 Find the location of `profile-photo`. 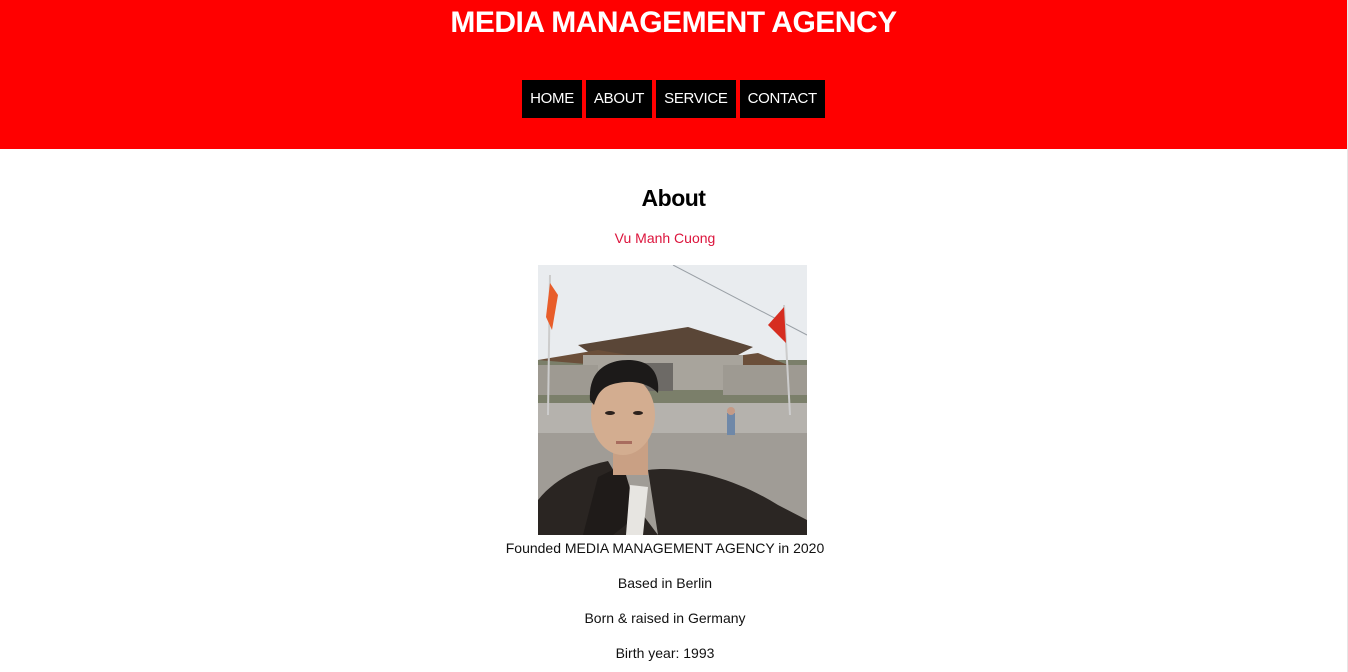

profile-photo is located at coordinates (672, 400).